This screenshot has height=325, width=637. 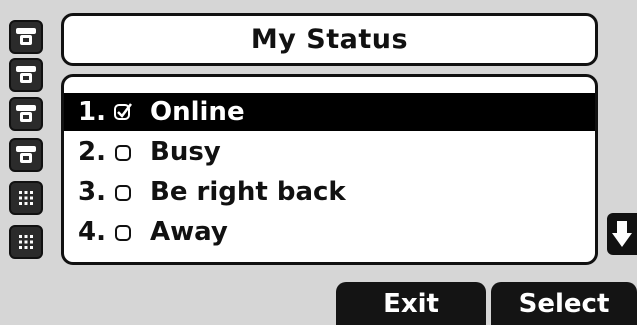 I want to click on status-label: Online, so click(x=197, y=112).